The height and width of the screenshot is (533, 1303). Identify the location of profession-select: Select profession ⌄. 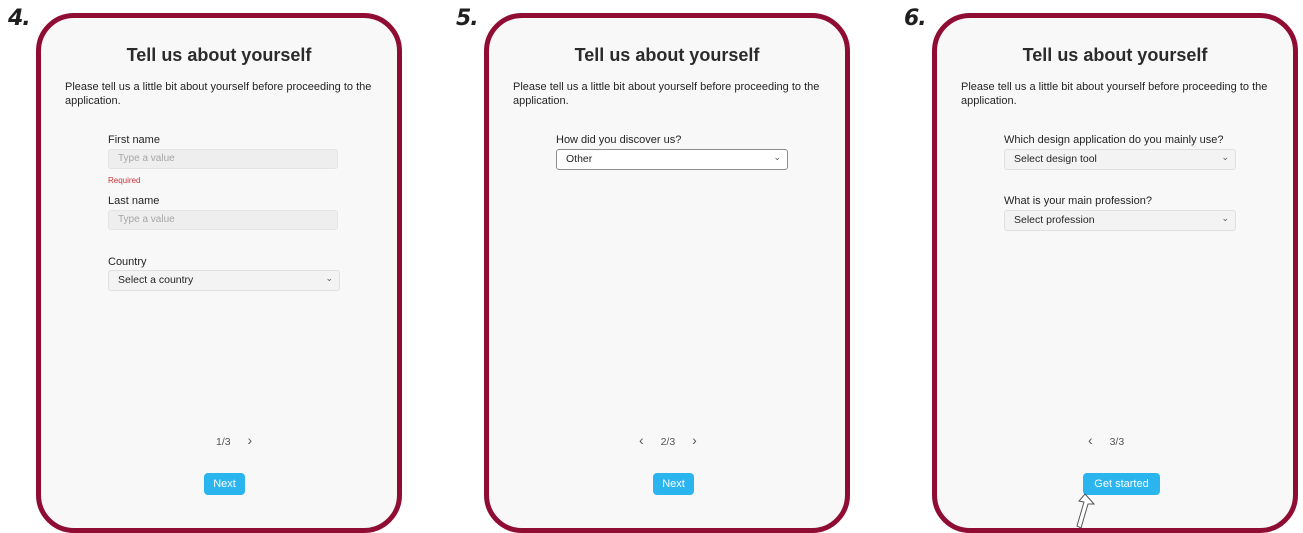
(1120, 220).